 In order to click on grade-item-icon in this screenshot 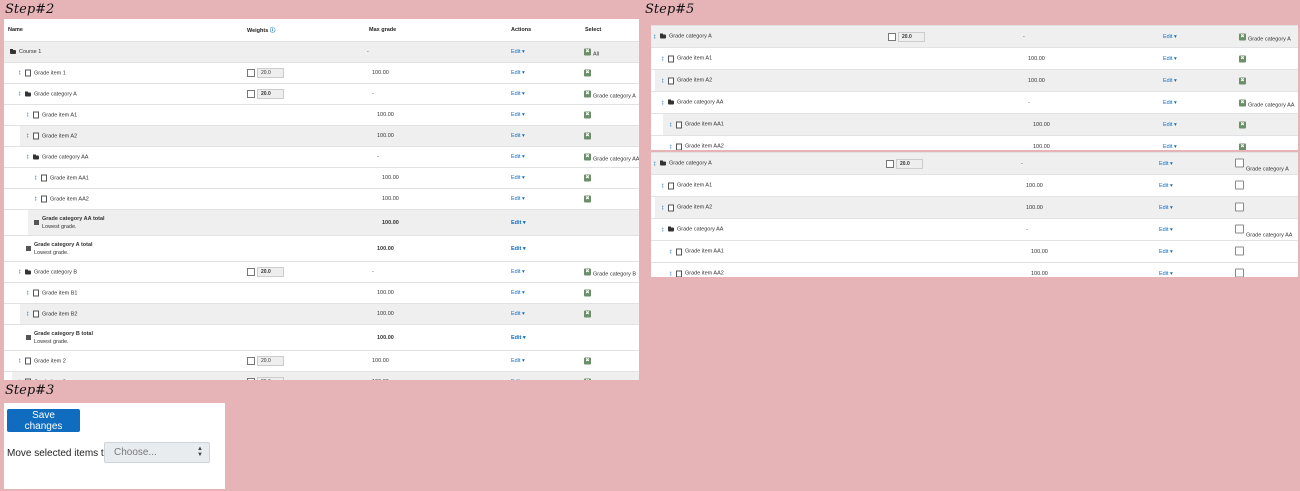, I will do `click(671, 80)`.